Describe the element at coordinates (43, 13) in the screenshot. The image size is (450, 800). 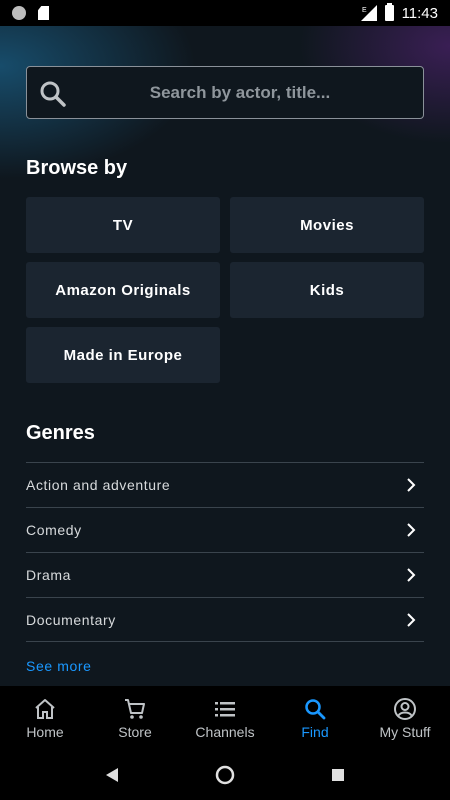
I see `sd-card-icon` at that location.